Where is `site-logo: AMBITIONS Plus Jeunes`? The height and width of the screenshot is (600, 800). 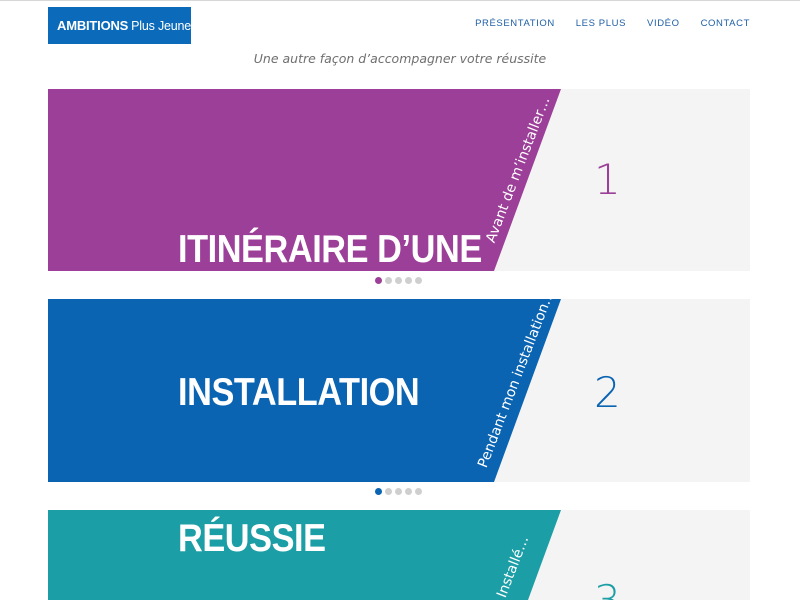
site-logo: AMBITIONS Plus Jeunes is located at coordinates (122, 25).